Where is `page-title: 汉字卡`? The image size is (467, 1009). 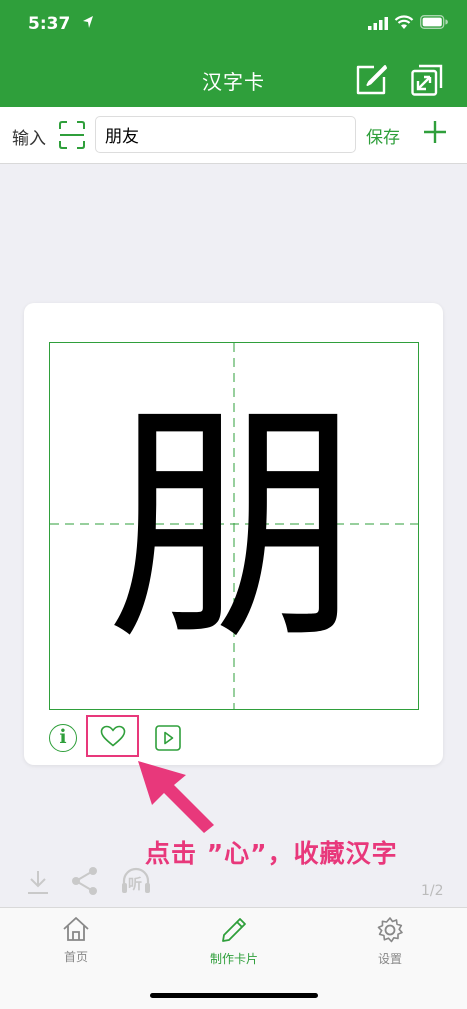 page-title: 汉字卡 is located at coordinates (233, 82).